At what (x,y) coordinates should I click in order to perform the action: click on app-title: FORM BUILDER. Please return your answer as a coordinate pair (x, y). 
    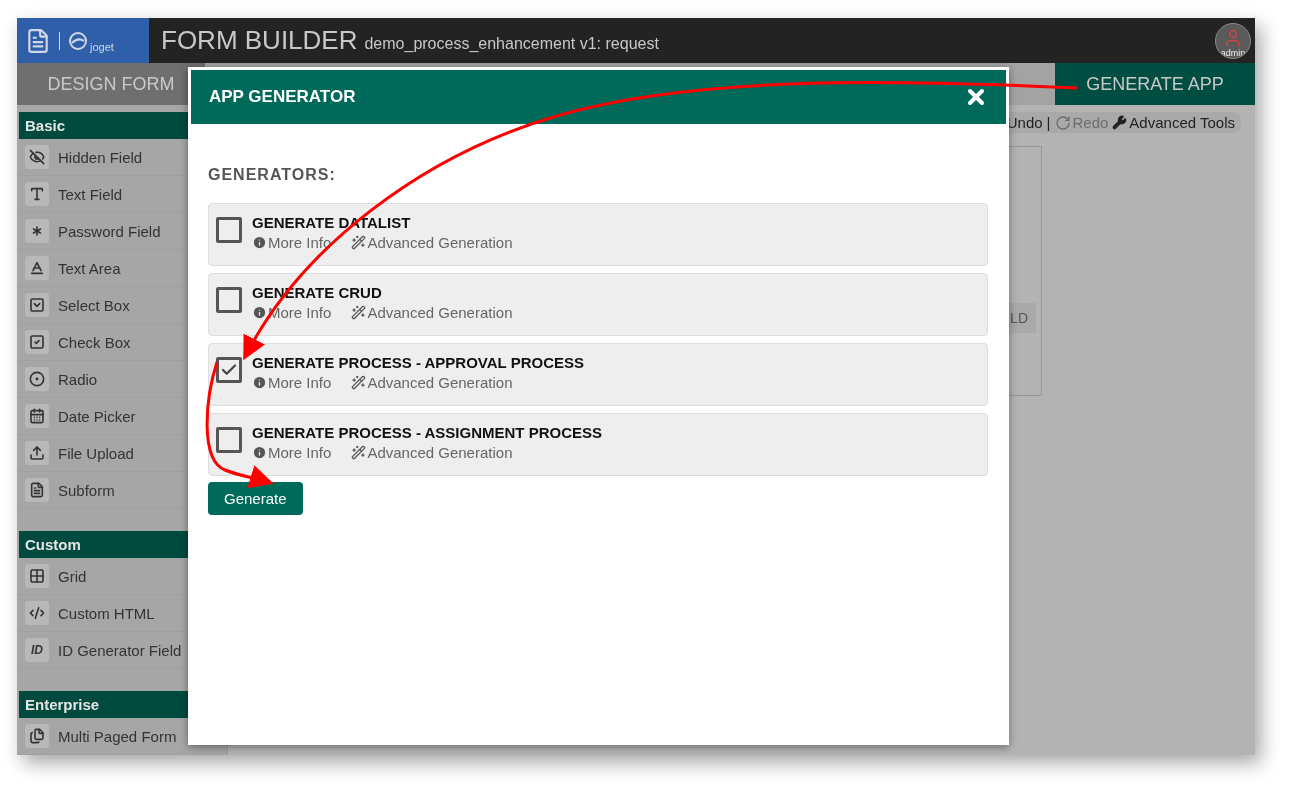
    Looking at the image, I should click on (259, 40).